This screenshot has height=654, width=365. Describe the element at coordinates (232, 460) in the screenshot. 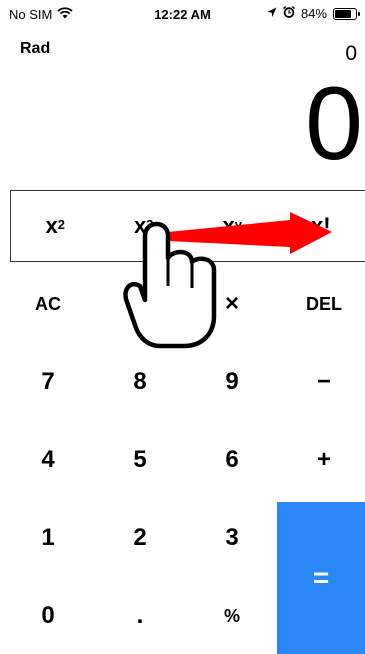

I see `digit-6-button: 6` at that location.